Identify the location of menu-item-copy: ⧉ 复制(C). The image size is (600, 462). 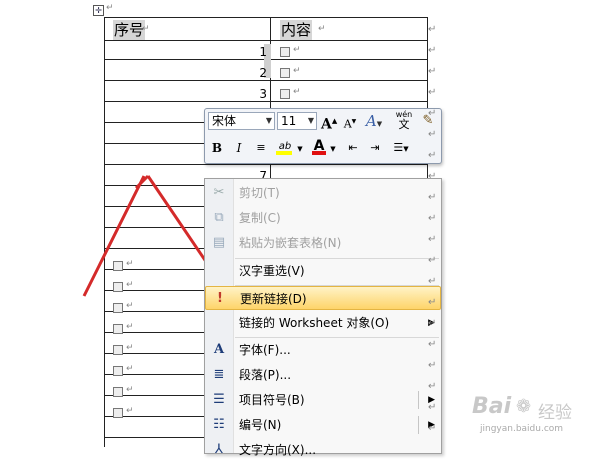
(323, 218).